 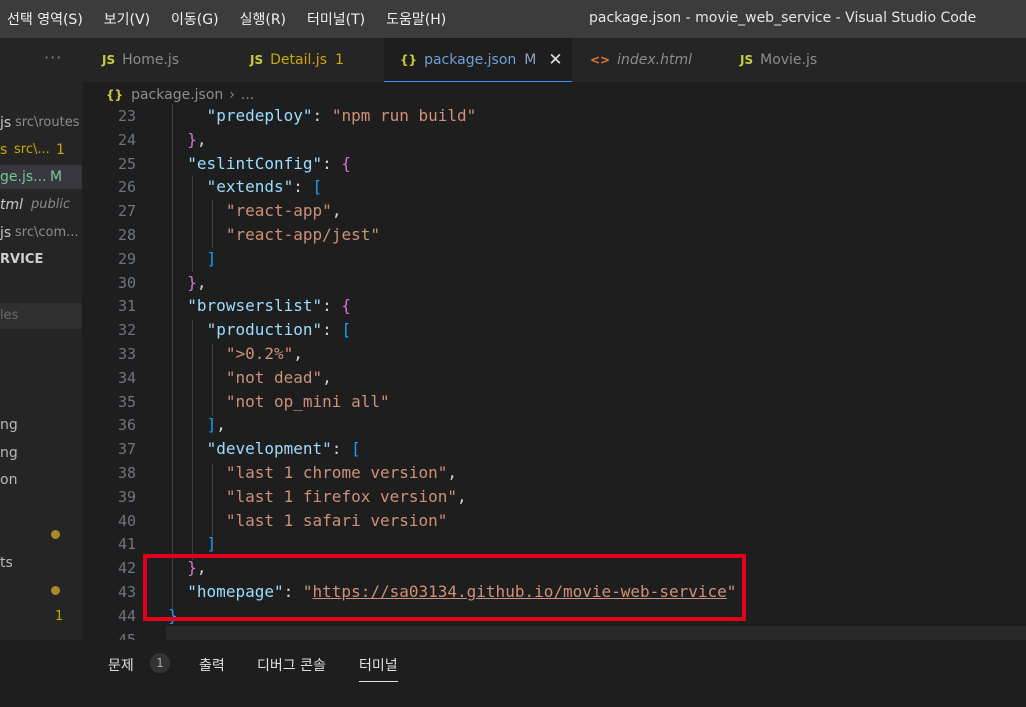 I want to click on open-editor-dir: src\routes, so click(x=47, y=122).